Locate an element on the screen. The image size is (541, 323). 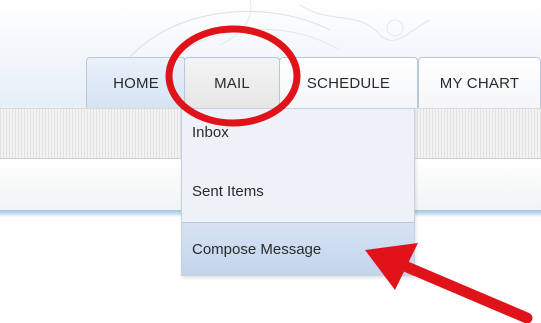
tab-home: HOME is located at coordinates (136, 83).